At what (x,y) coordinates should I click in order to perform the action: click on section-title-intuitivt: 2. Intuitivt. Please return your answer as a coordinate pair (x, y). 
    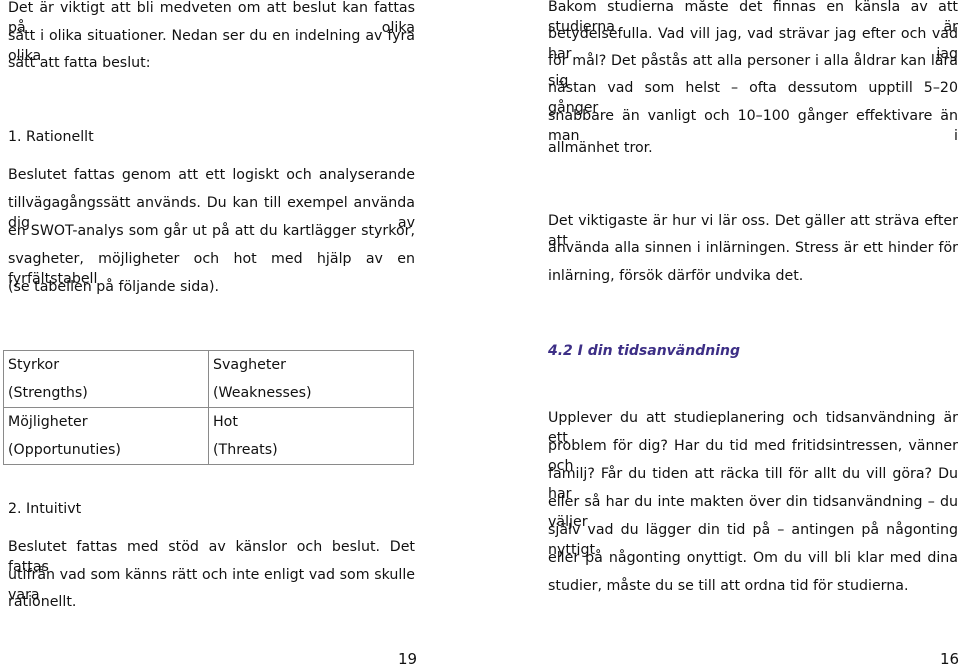
    Looking at the image, I should click on (45, 509).